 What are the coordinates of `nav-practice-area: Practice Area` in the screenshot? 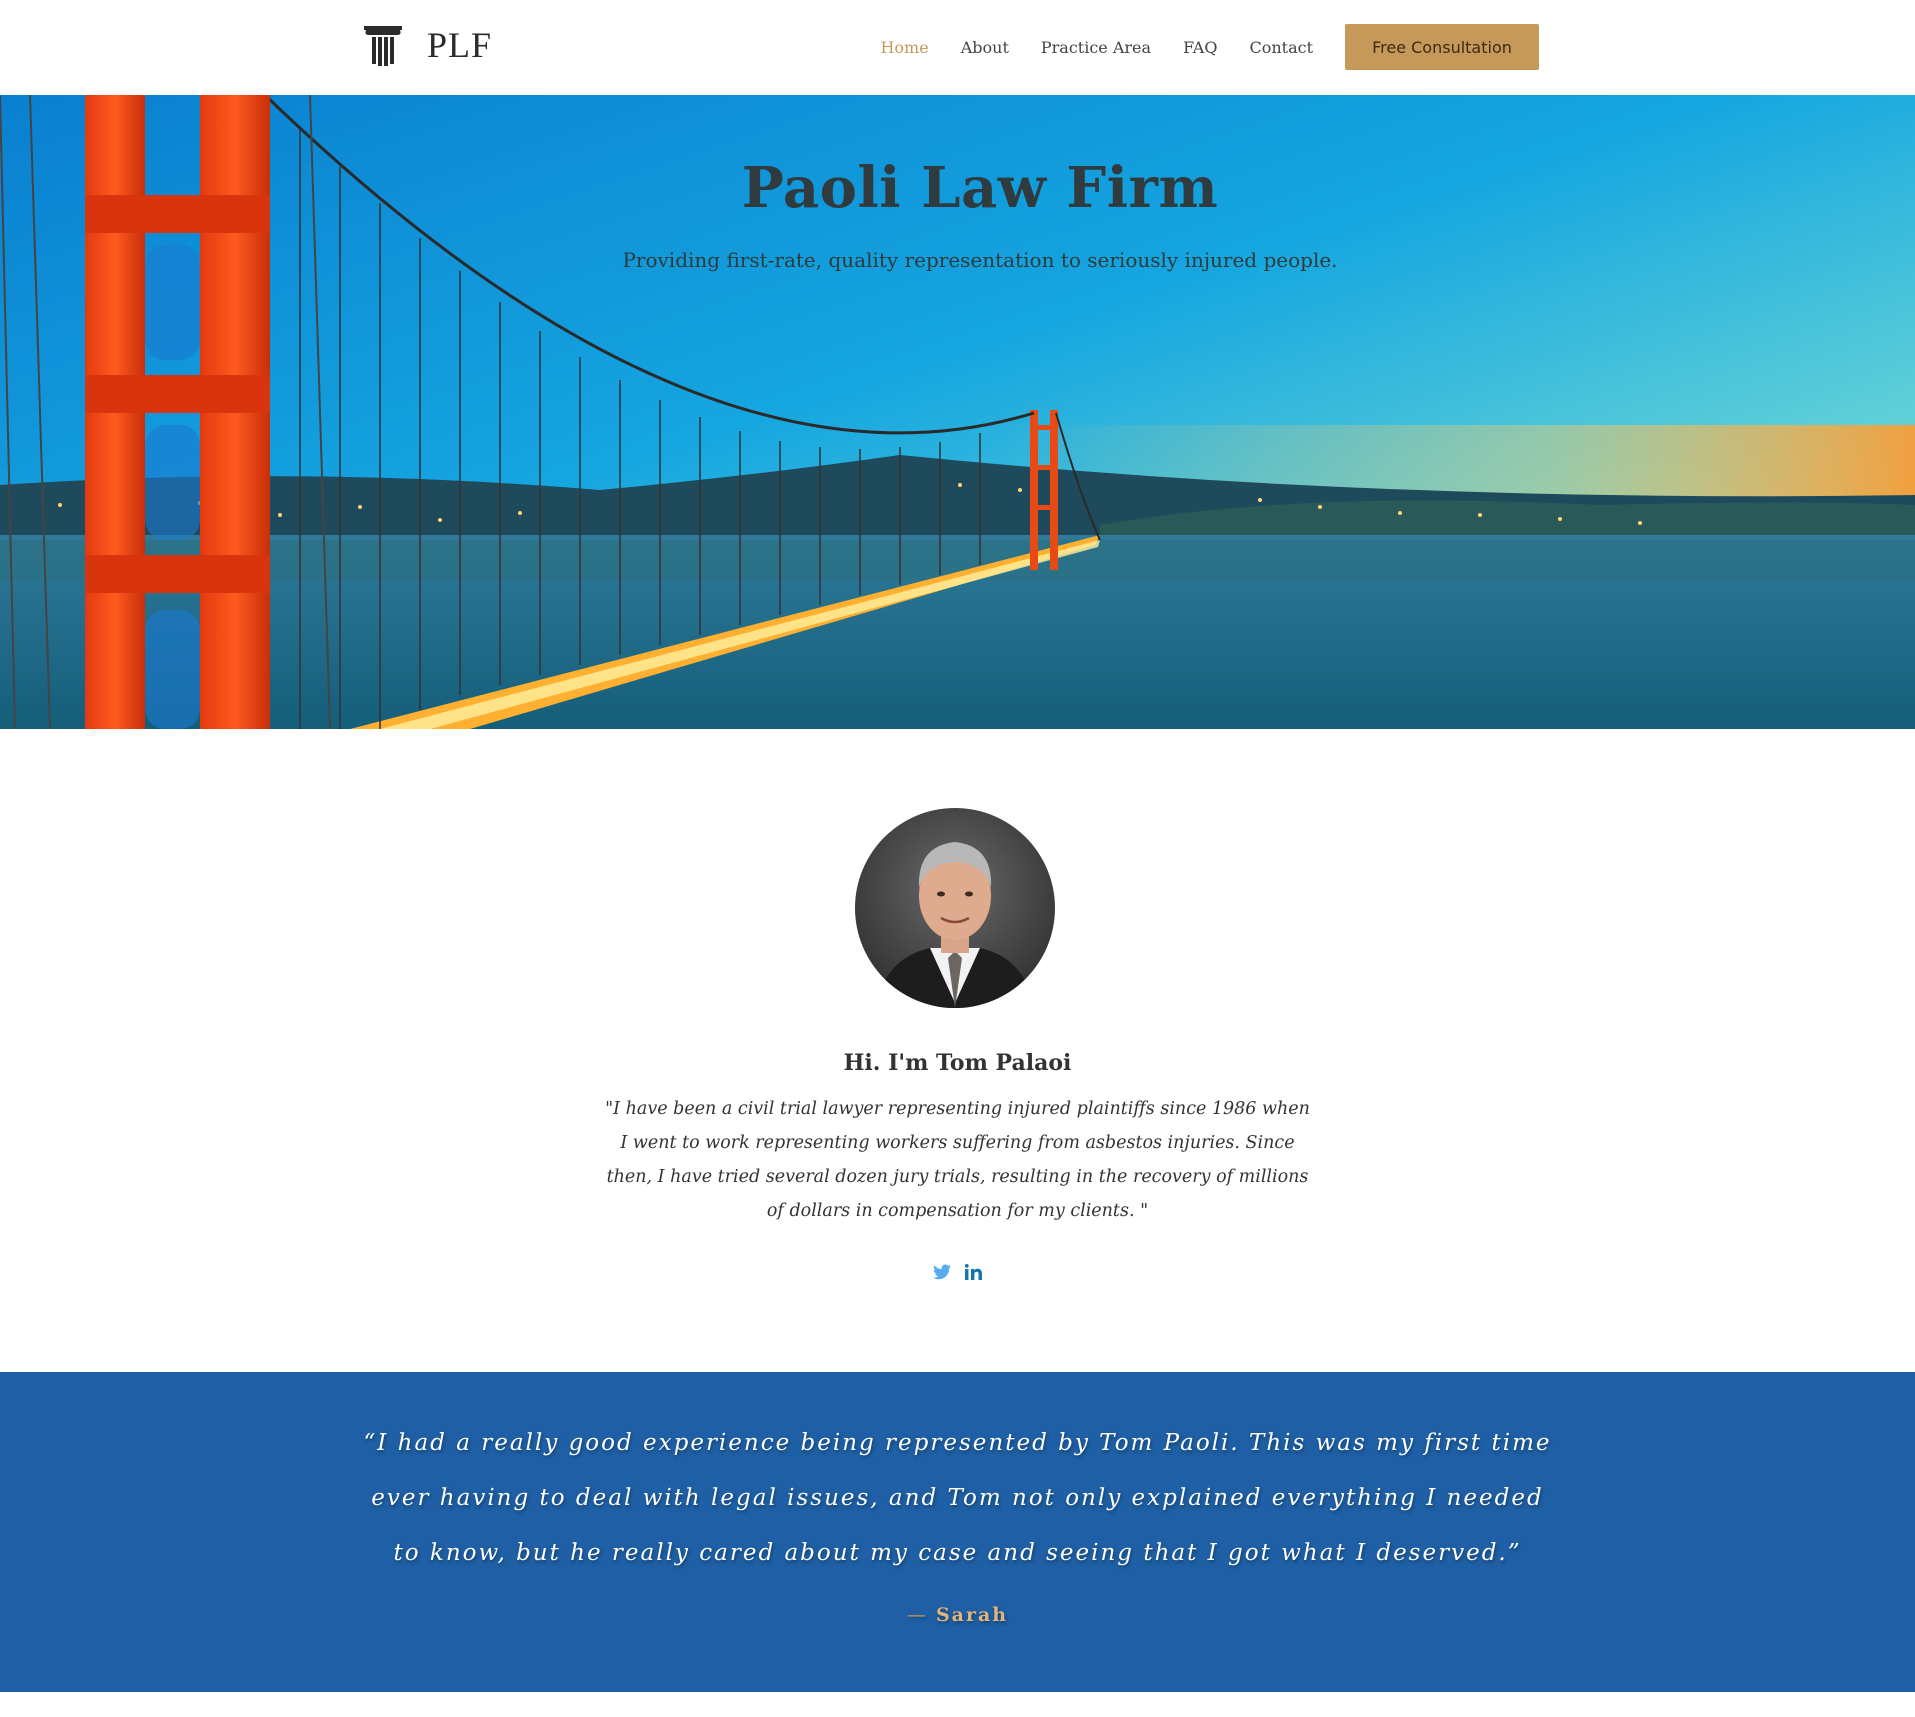 It's located at (1096, 47).